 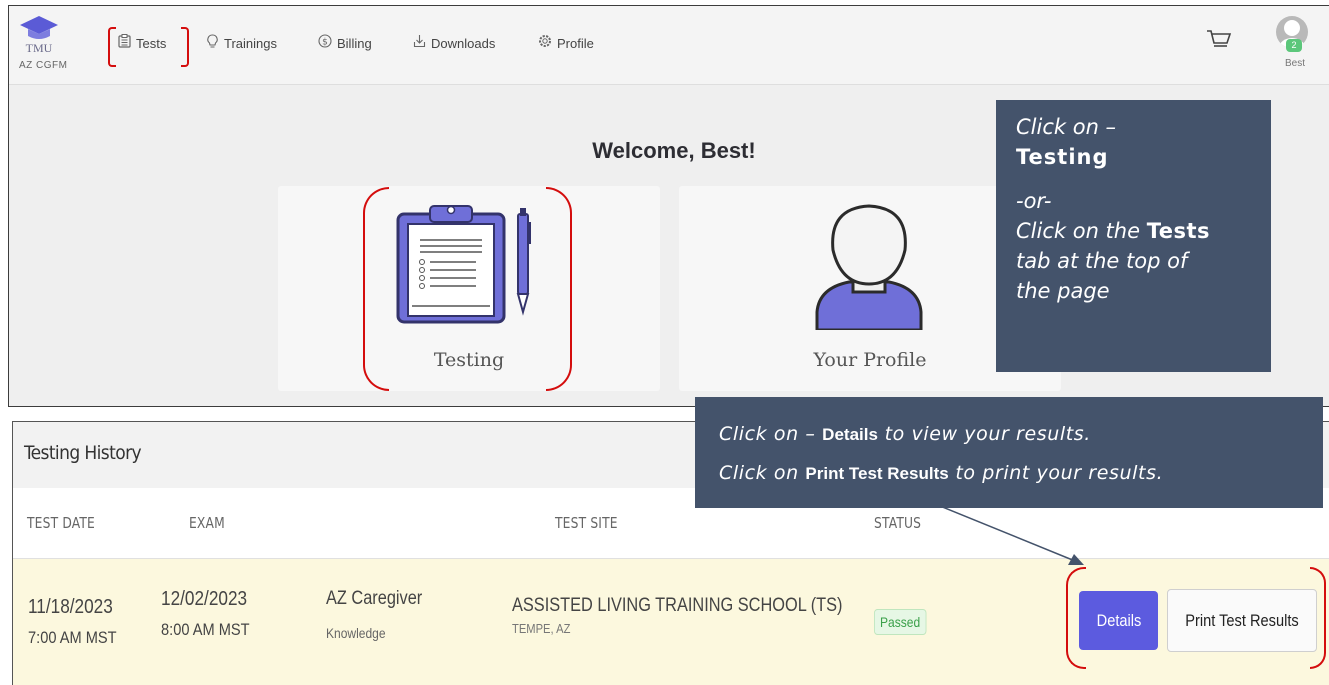 I want to click on site-location: TEMPE, AZ, so click(x=541, y=628).